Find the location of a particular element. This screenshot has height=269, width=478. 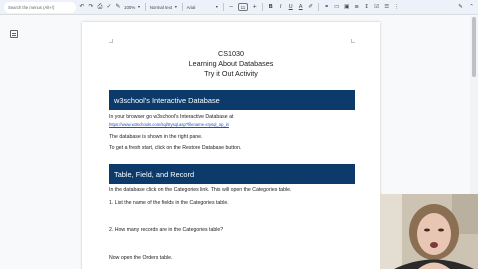

style-dropdown: Normal text ▼ is located at coordinates (164, 7).